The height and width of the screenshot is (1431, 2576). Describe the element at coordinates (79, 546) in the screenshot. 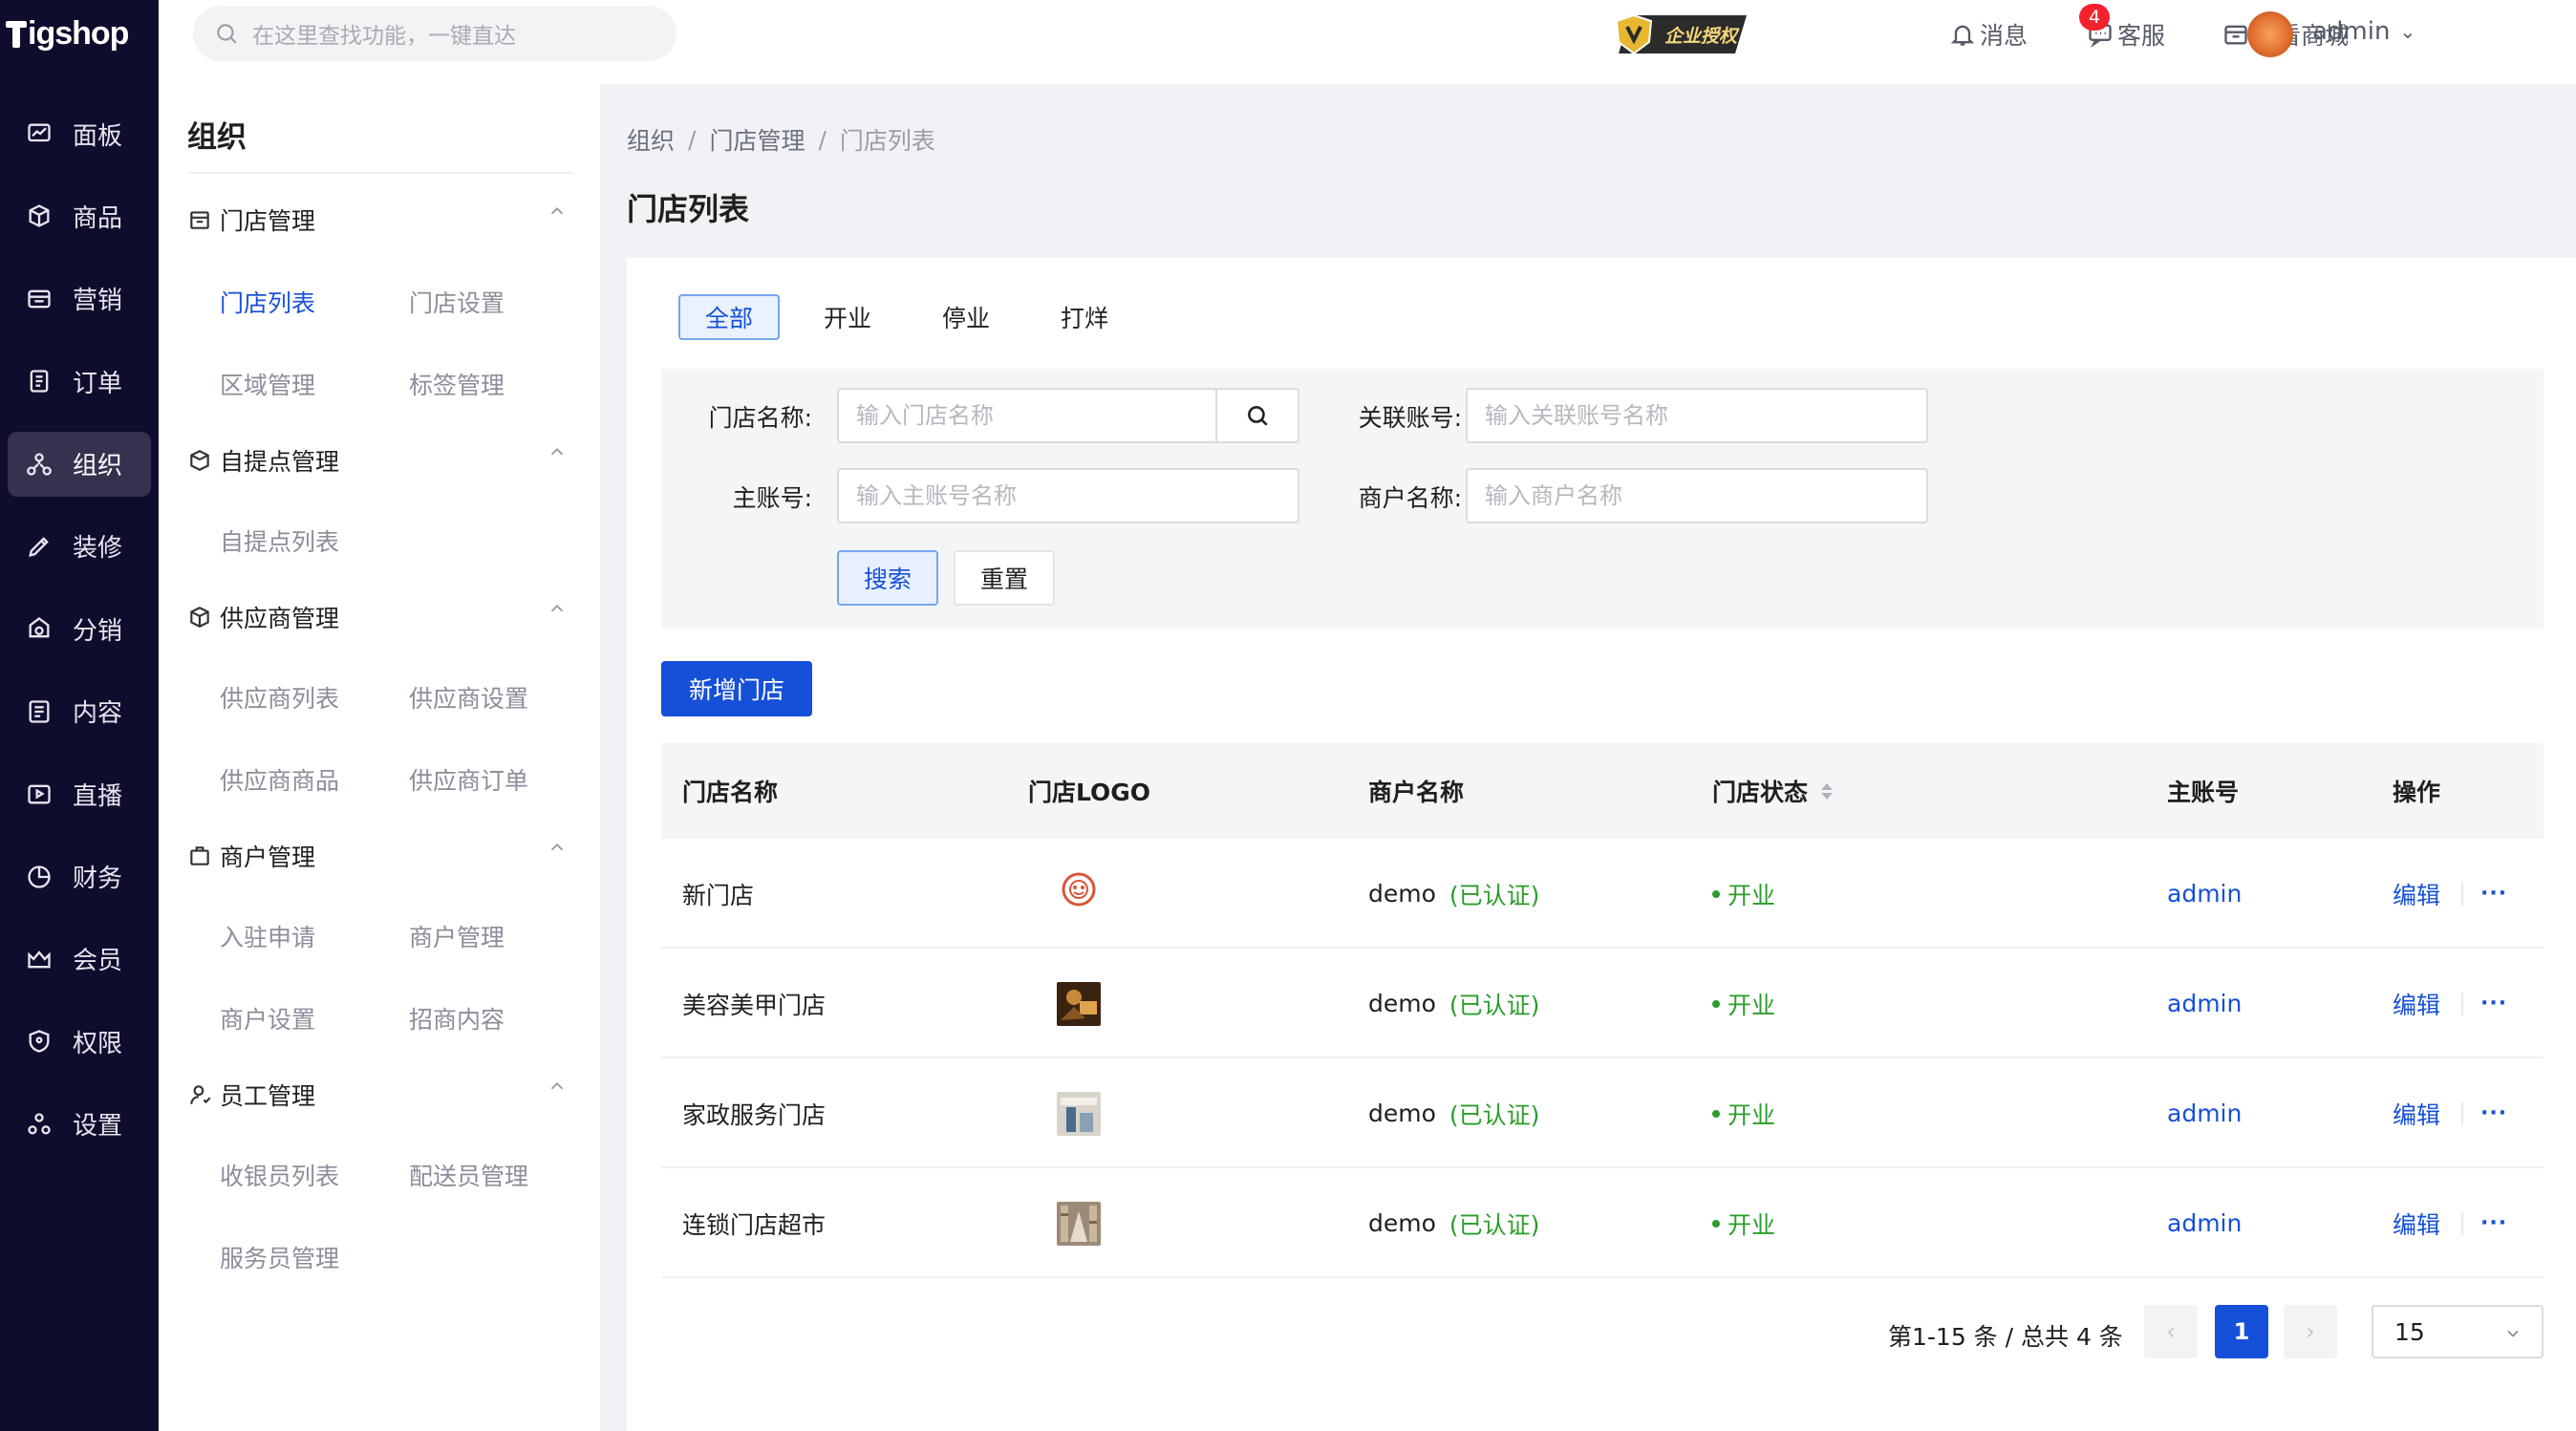

I see `nav-item-decorate: 装修` at that location.